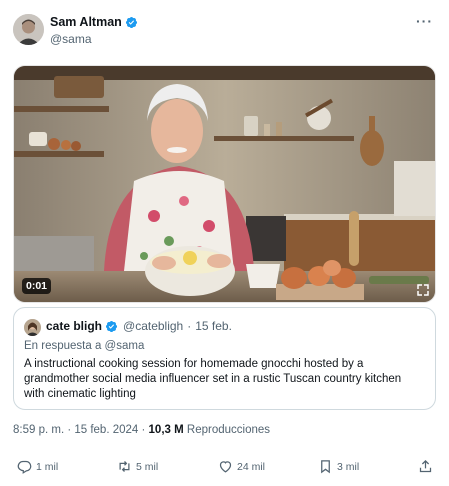 The image size is (449, 486). Describe the element at coordinates (424, 21) in the screenshot. I see `more-options-icon: ···` at that location.